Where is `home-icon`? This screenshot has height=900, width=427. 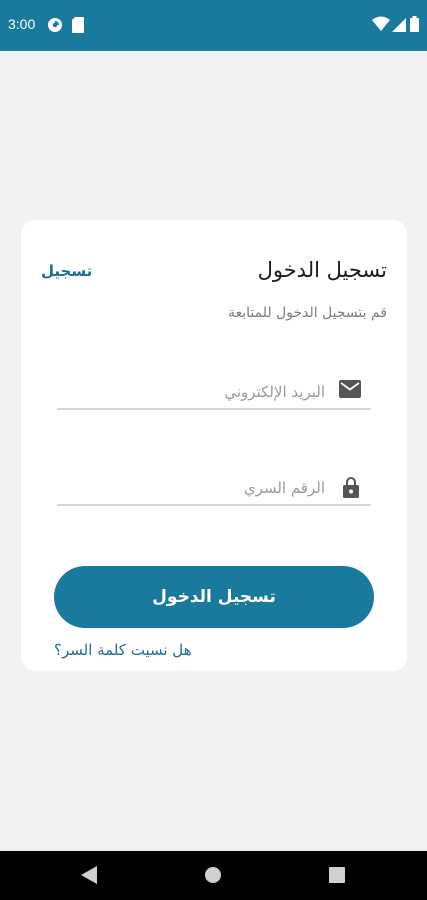
home-icon is located at coordinates (213, 877).